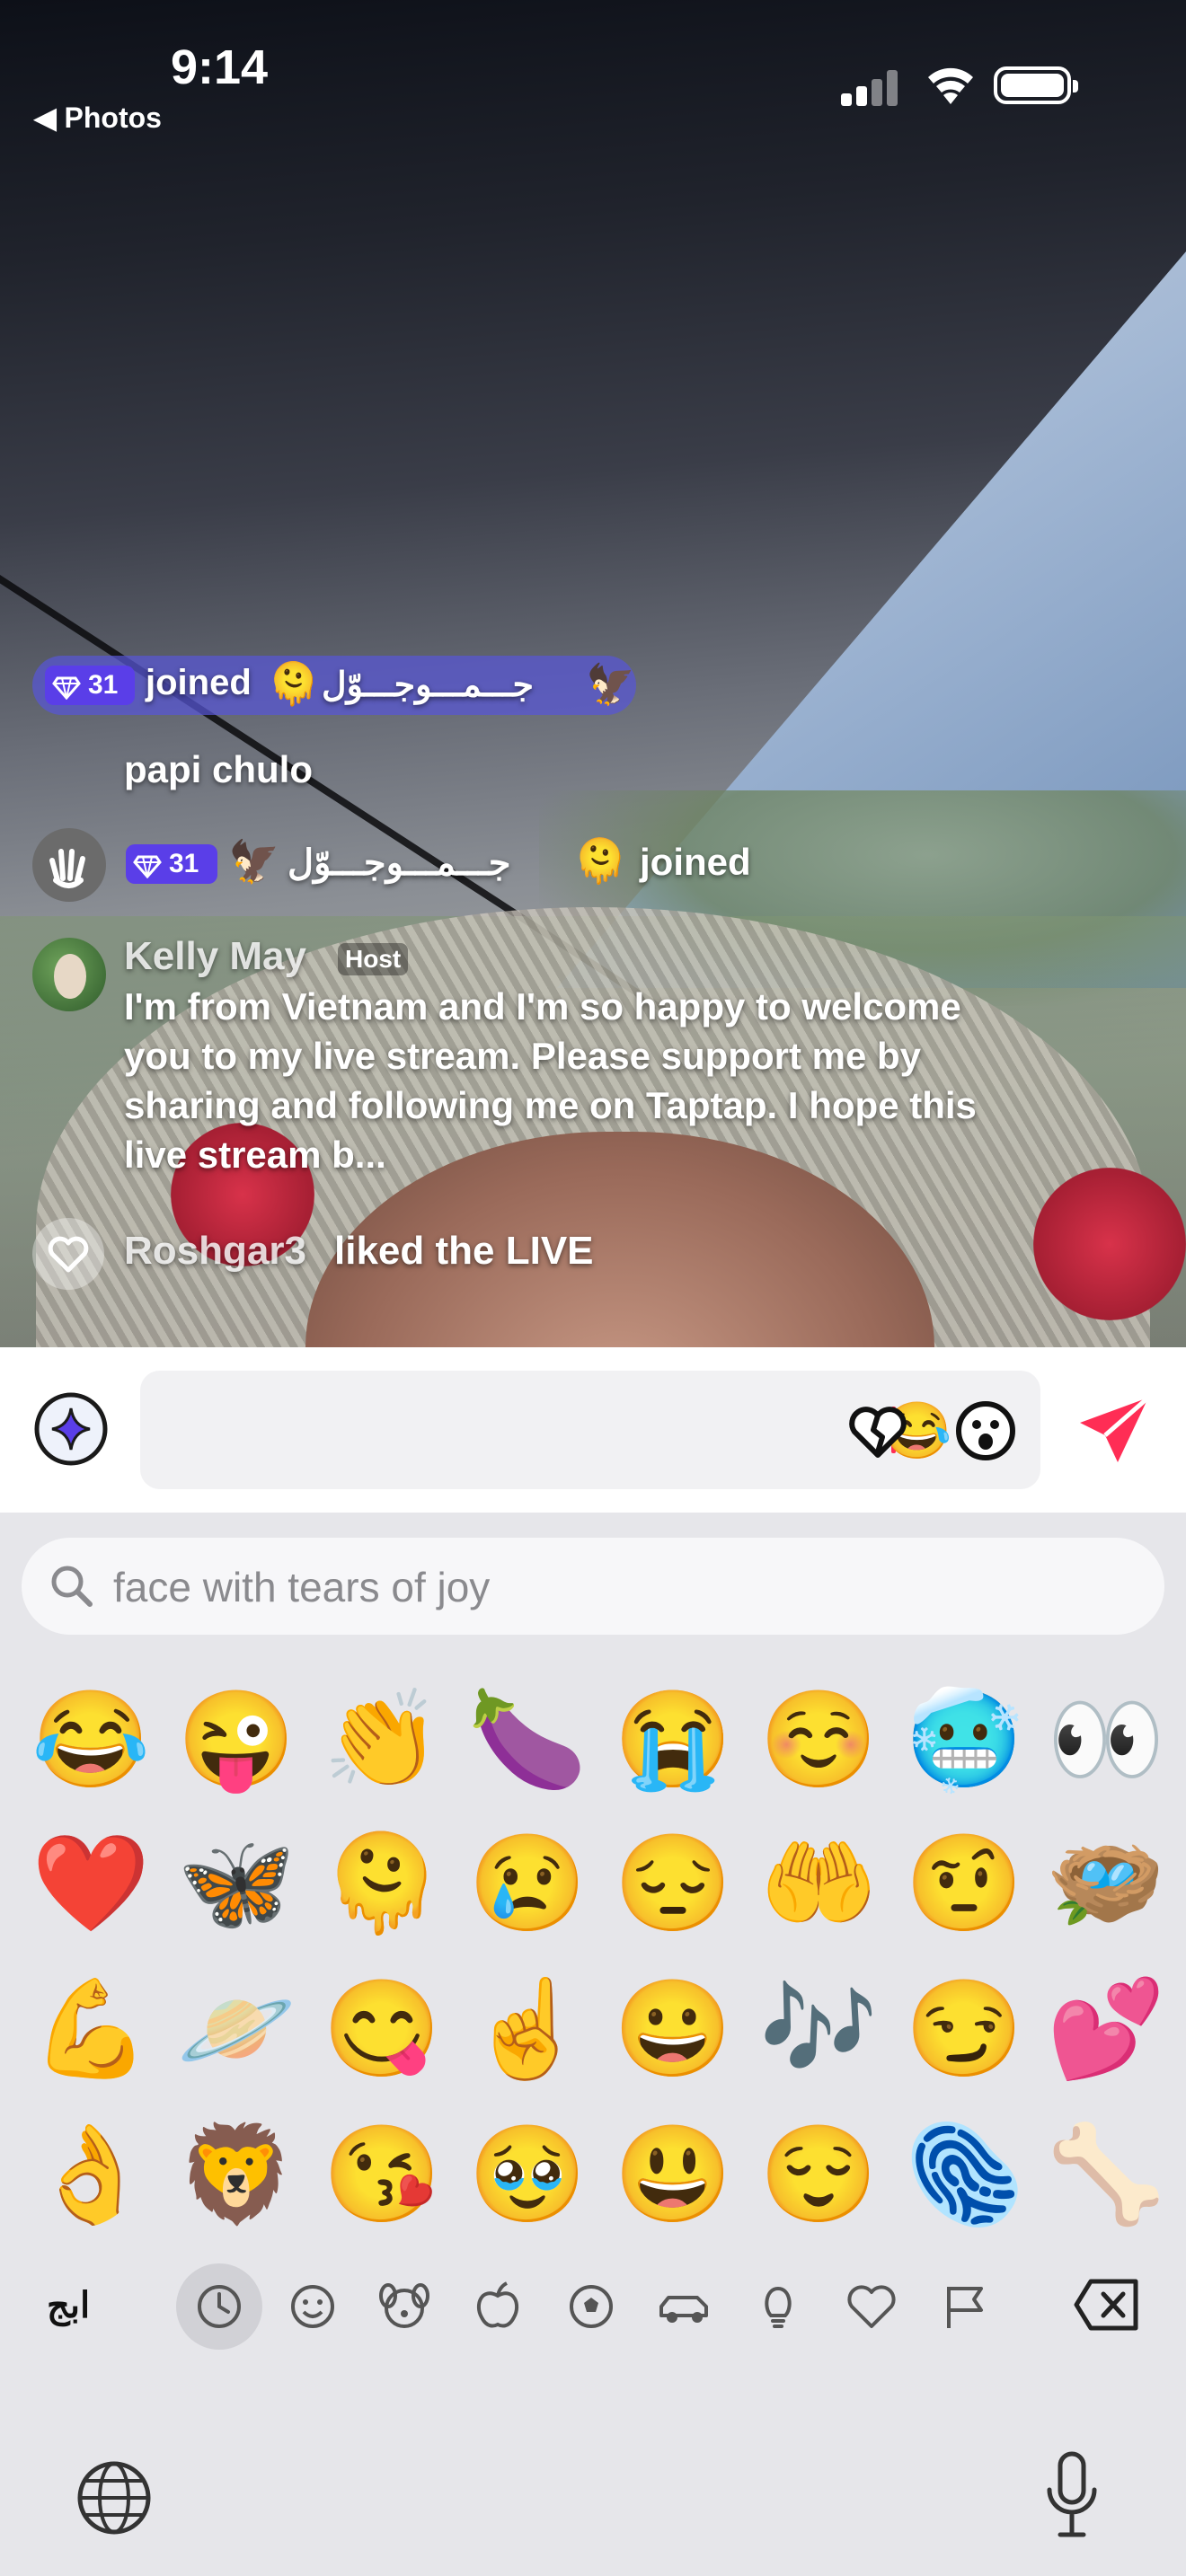 This screenshot has height=2576, width=1186. What do you see at coordinates (498, 2306) in the screenshot?
I see `food-icon` at bounding box center [498, 2306].